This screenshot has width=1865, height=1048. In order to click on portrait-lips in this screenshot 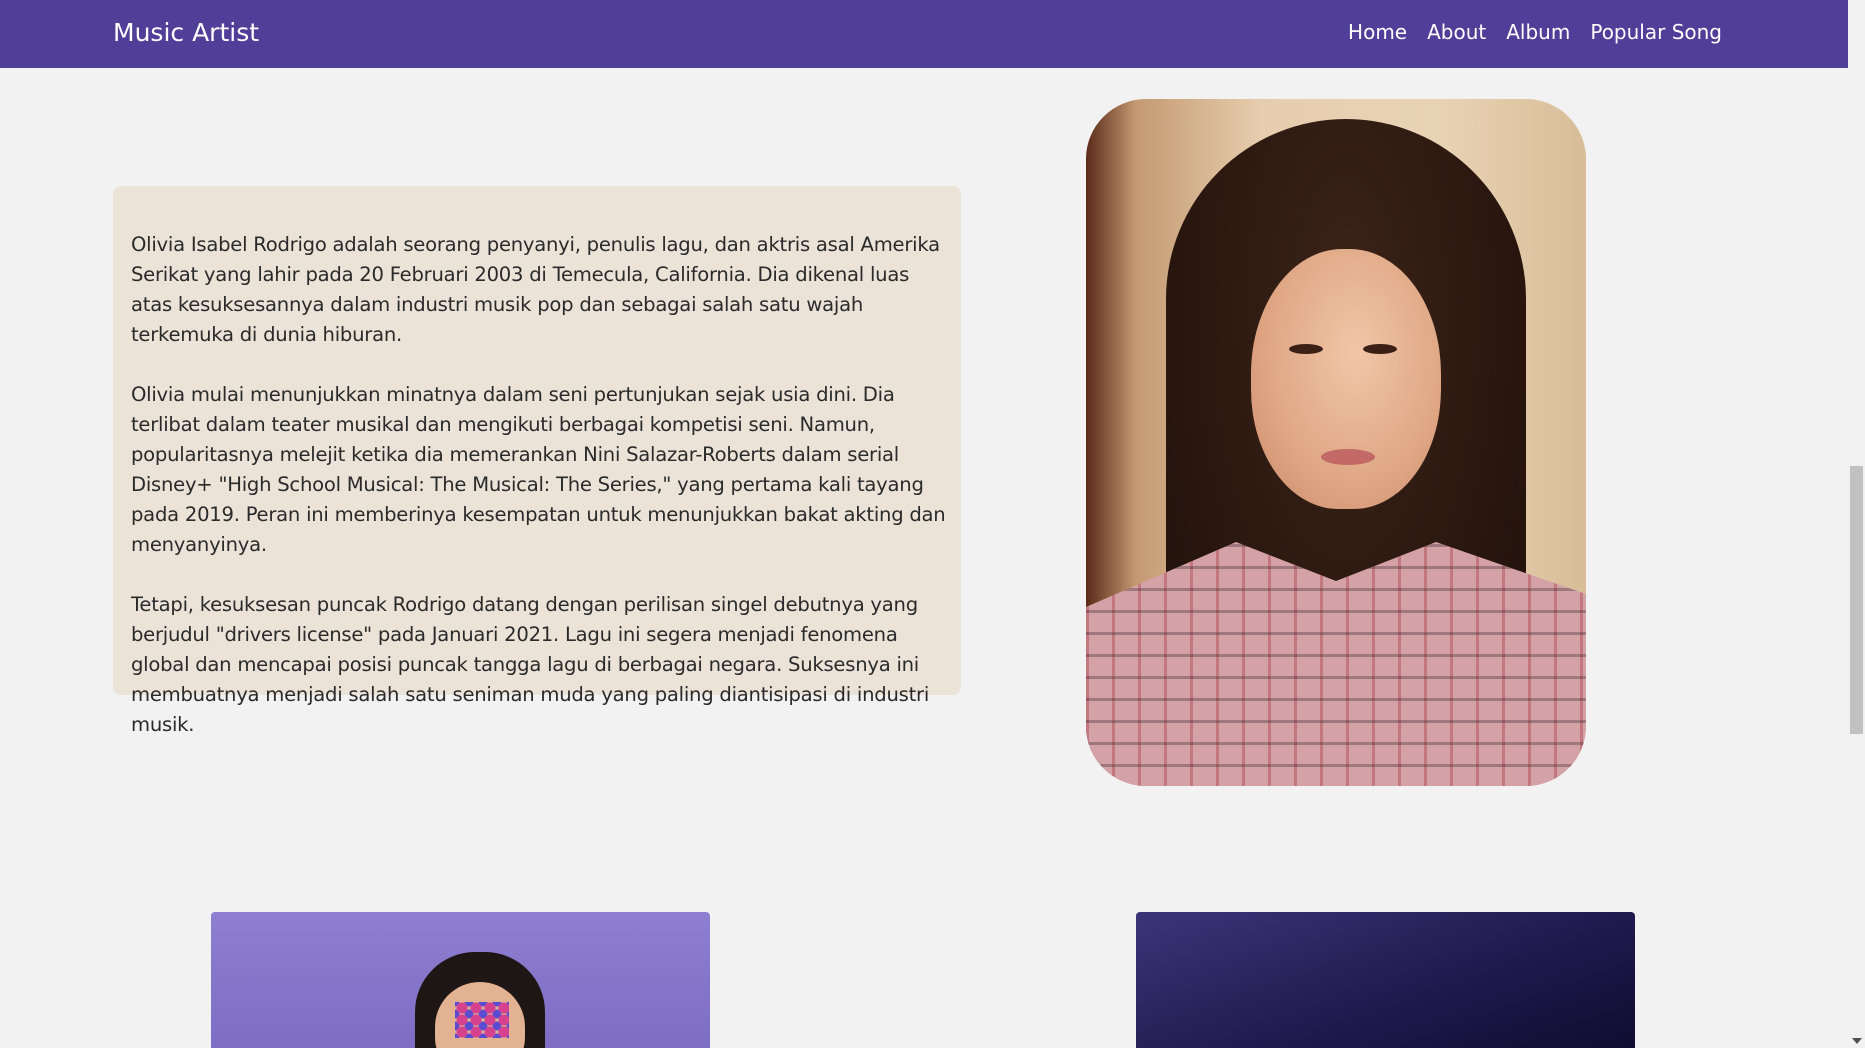, I will do `click(1348, 457)`.